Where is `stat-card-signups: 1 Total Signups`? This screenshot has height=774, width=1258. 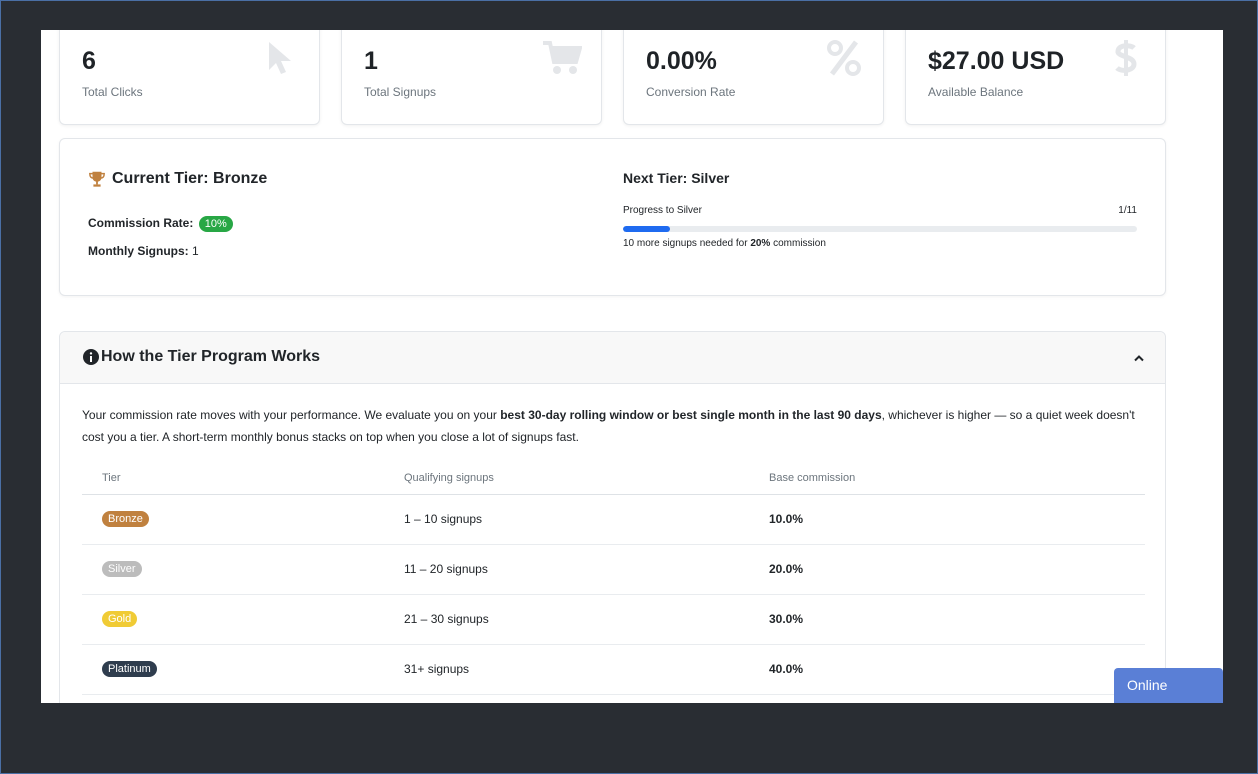
stat-card-signups: 1 Total Signups is located at coordinates (471, 77).